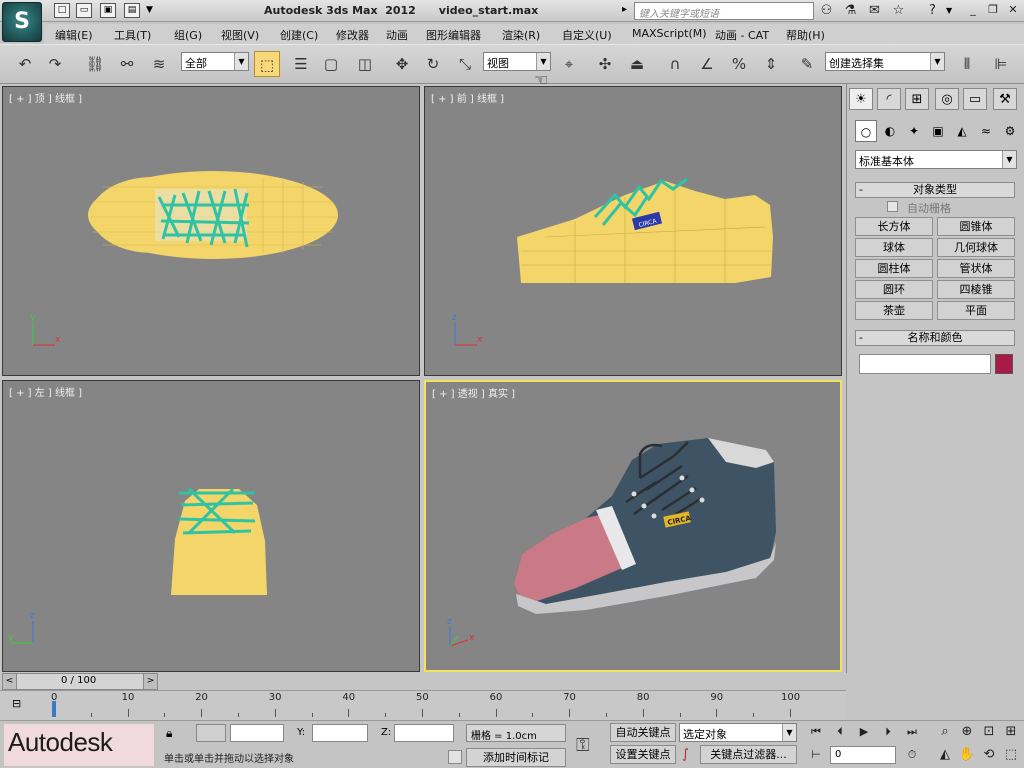  I want to click on menu-modifiers: 修改器, so click(352, 35).